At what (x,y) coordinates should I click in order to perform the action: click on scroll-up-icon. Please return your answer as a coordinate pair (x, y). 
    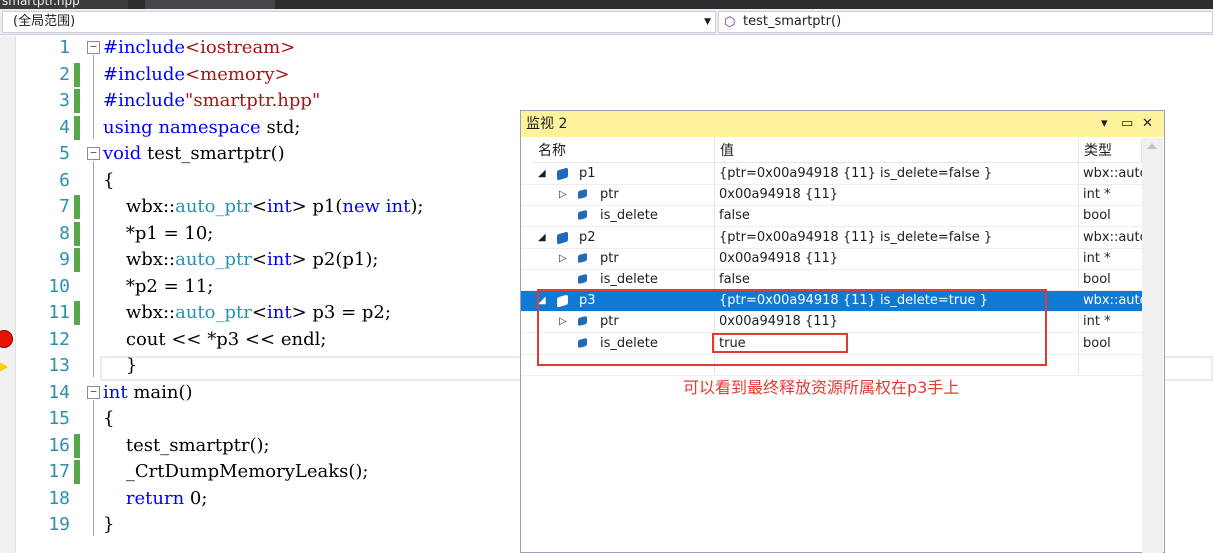
    Looking at the image, I should click on (1152, 146).